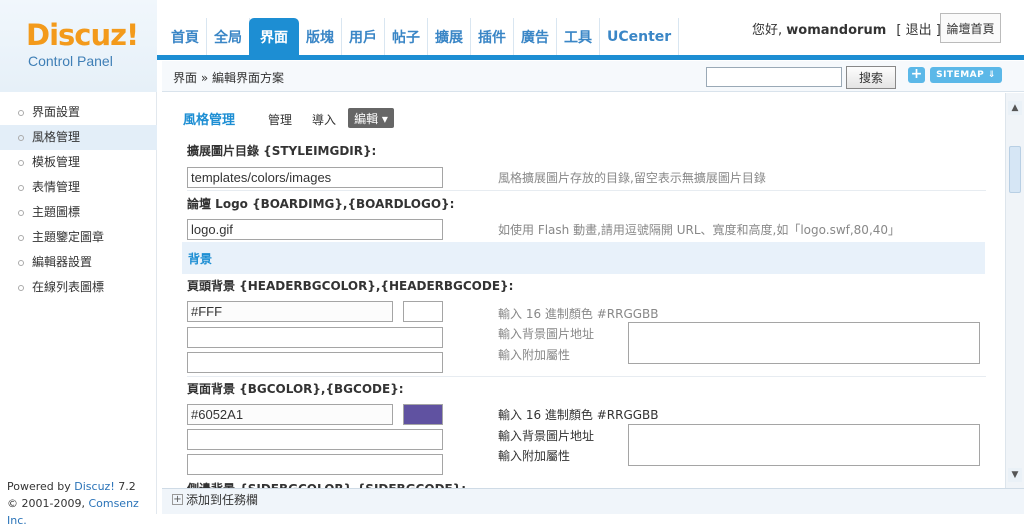 The image size is (1024, 529). I want to click on user-info: 您好, womandorum [ 退出 ], so click(846, 28).